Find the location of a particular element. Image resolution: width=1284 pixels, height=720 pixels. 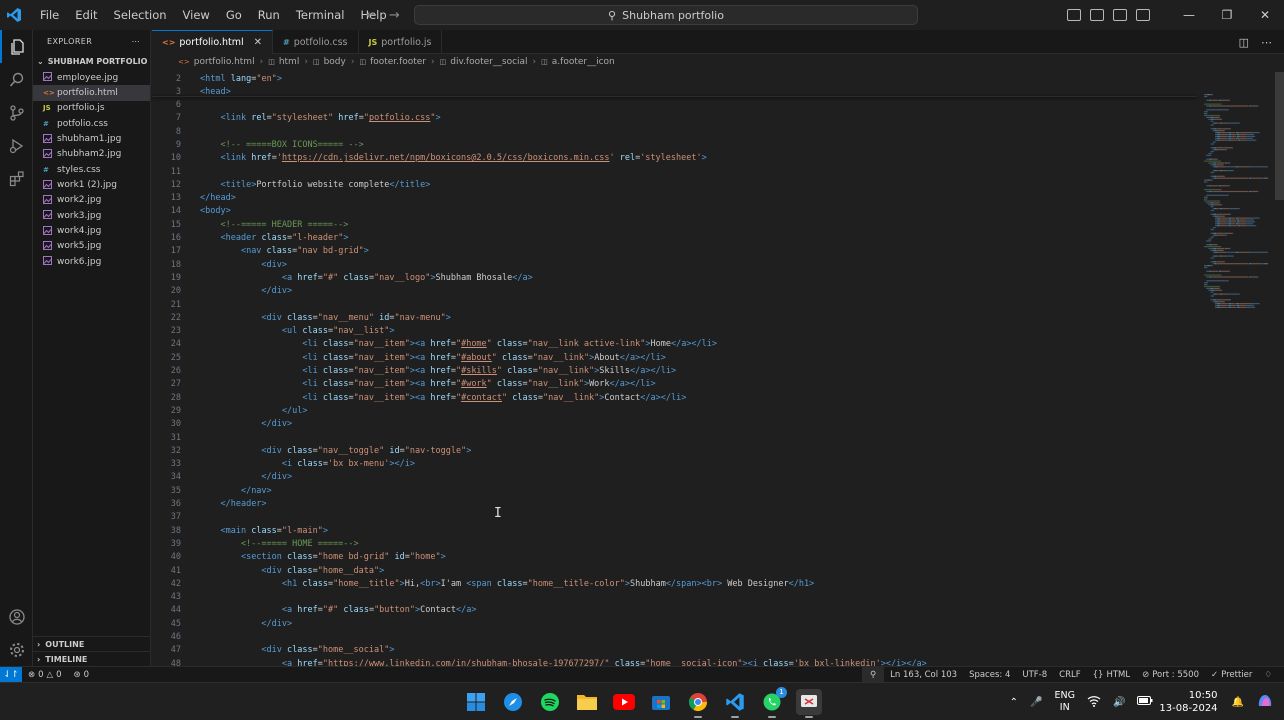

code-line: 22 <div class="nav__menu" id="nav-menu"> is located at coordinates (301, 318).